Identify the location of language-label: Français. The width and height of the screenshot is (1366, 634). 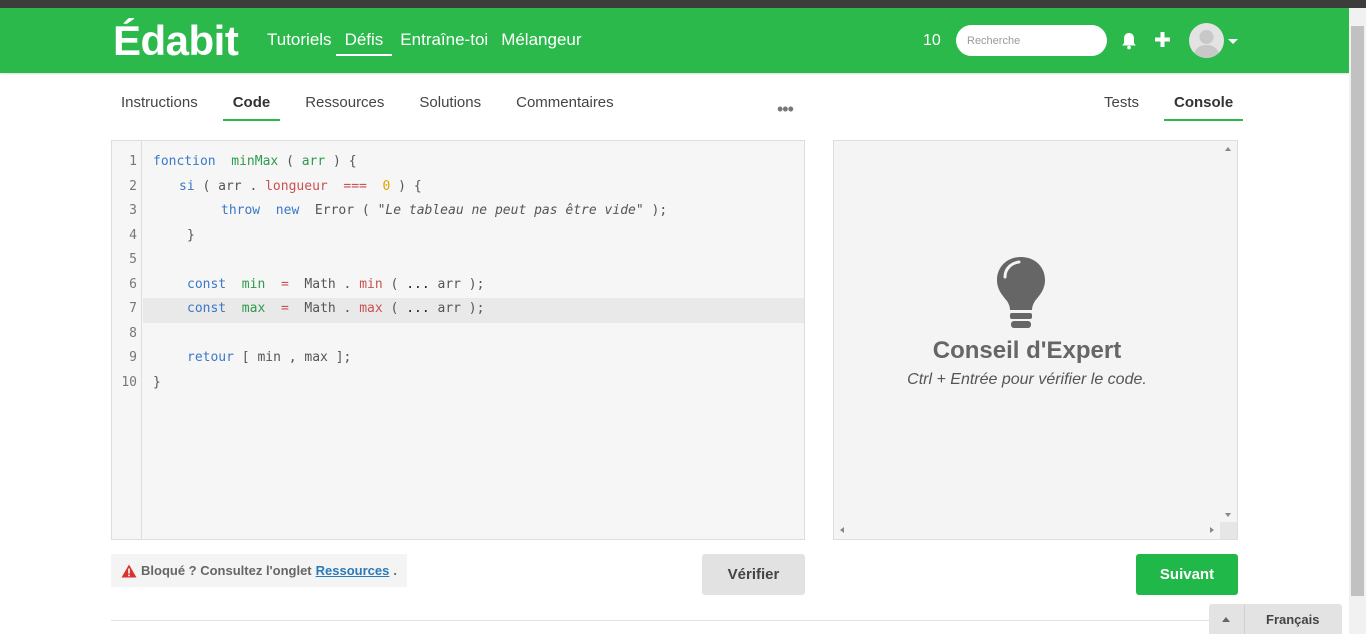
(1293, 619).